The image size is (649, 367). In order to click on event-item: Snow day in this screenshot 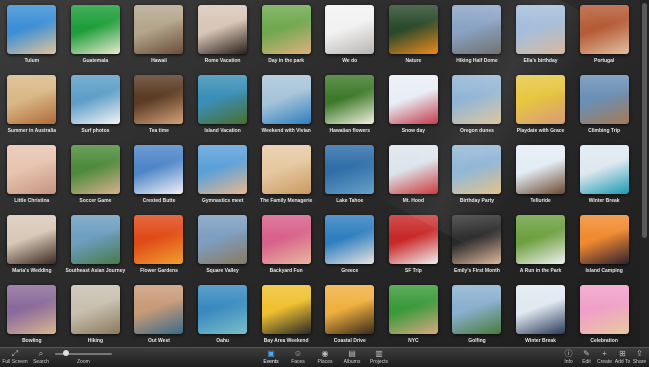, I will do `click(414, 110)`.